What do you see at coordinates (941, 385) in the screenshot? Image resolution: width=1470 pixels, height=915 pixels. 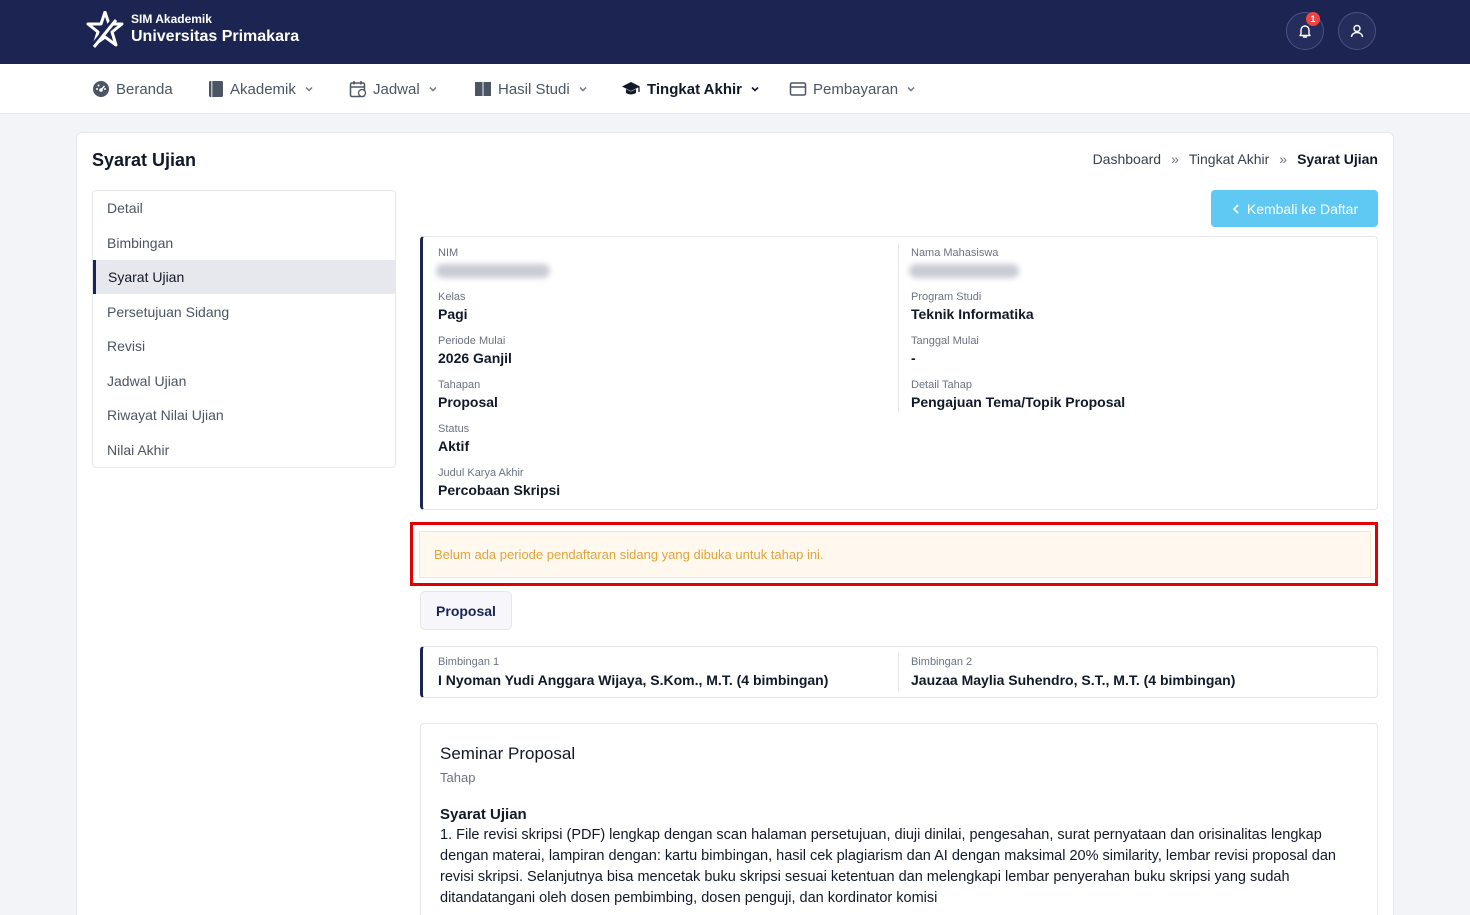 I see `detail-tahap-label: Detail Tahap` at bounding box center [941, 385].